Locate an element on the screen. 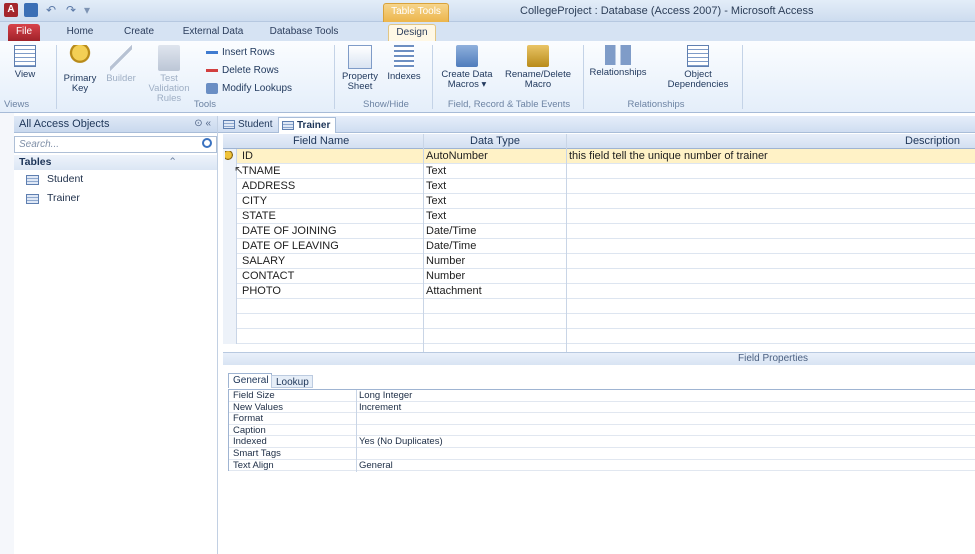  property-value: Long Integer is located at coordinates (385, 395).